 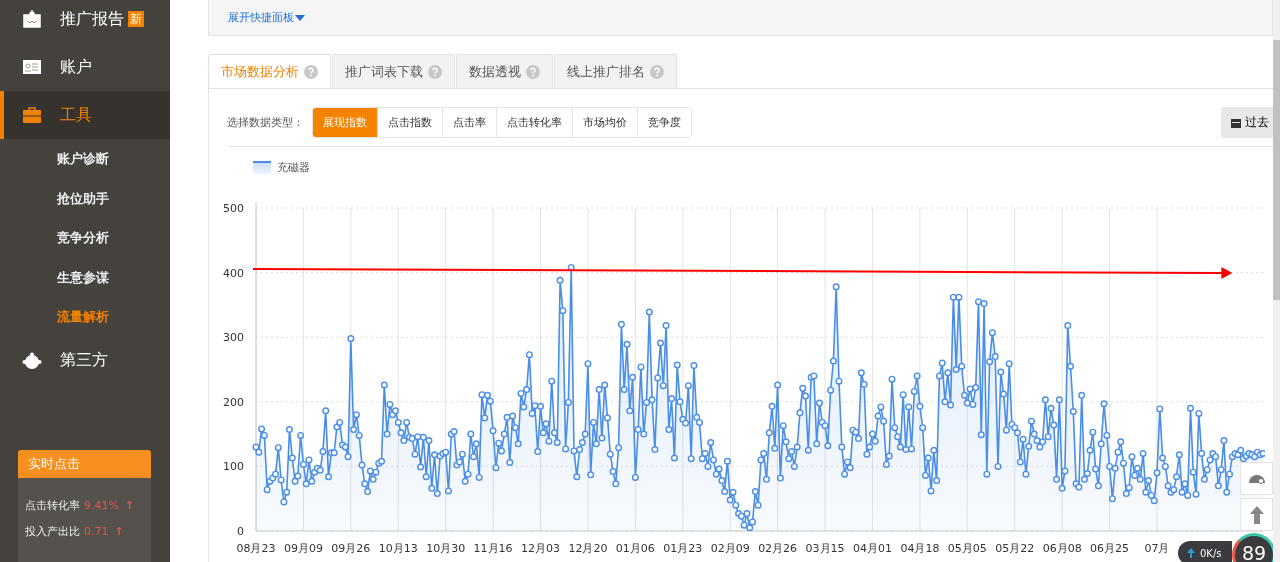 I want to click on x-axis-label: 05月05, so click(x=967, y=548).